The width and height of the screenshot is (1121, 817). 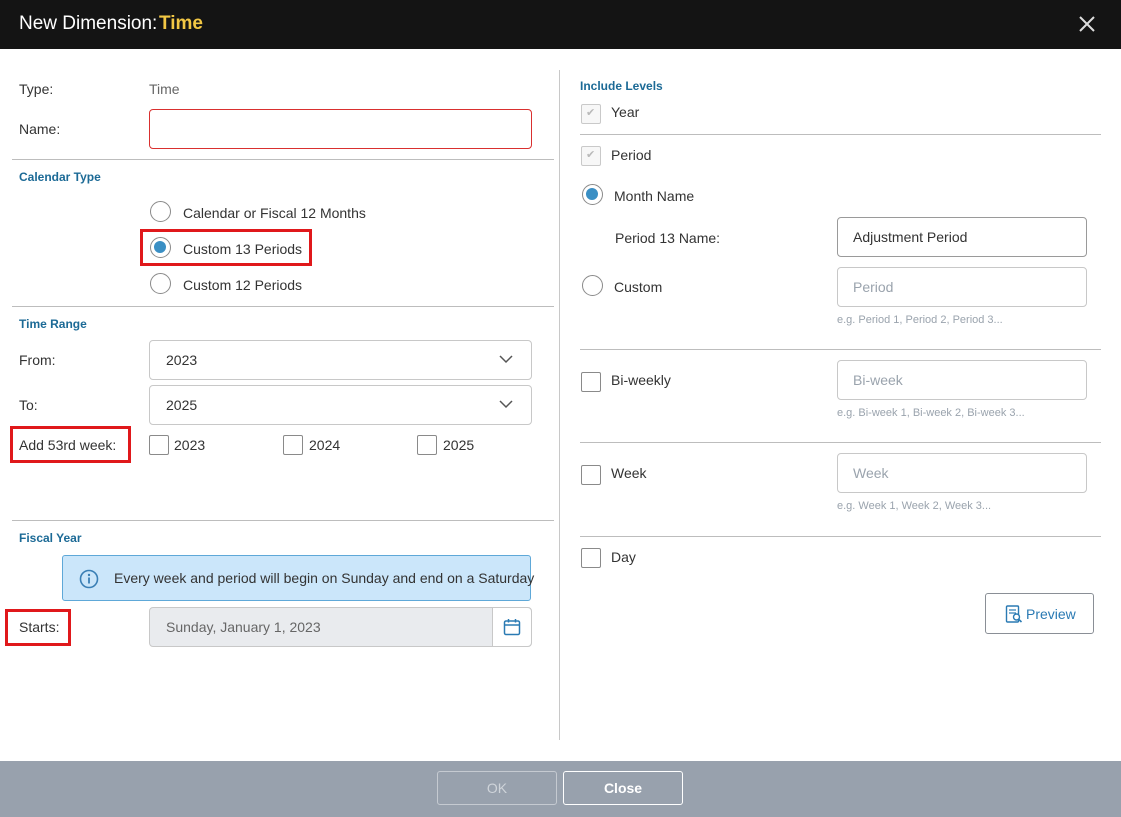 I want to click on name-label: Name:, so click(x=40, y=129).